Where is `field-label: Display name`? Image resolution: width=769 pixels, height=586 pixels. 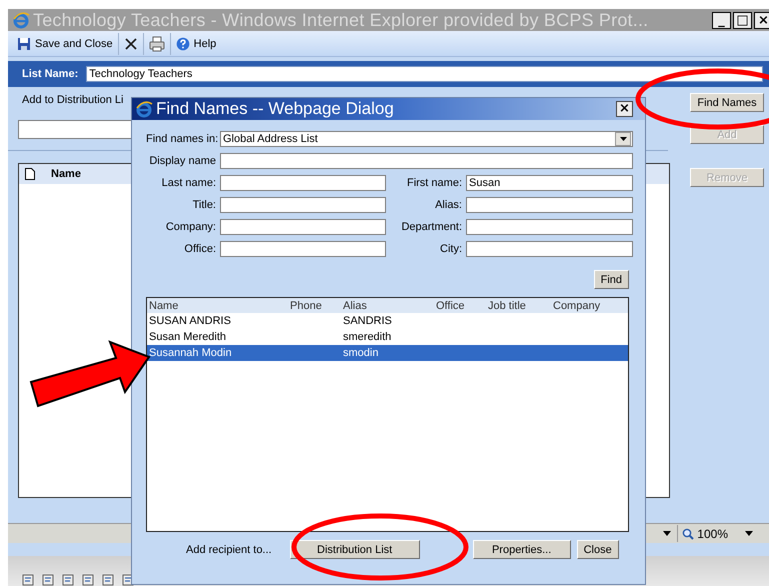
field-label: Display name is located at coordinates (182, 161).